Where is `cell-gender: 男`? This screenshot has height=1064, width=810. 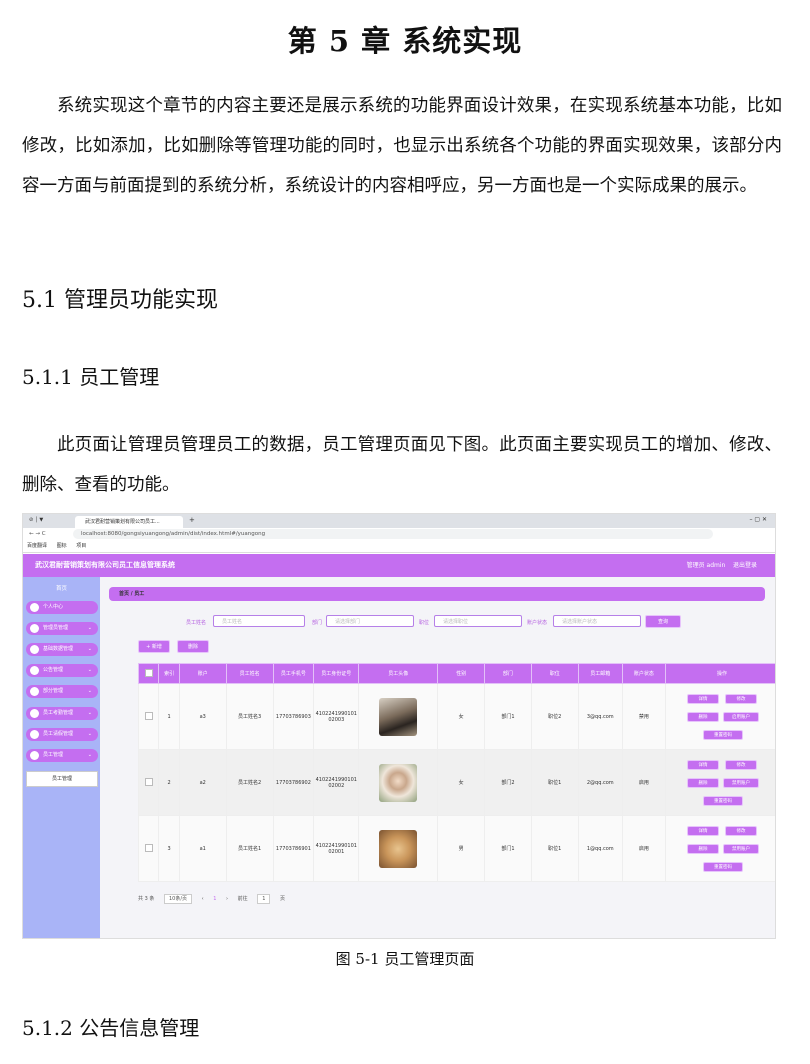
cell-gender: 男 is located at coordinates (461, 848).